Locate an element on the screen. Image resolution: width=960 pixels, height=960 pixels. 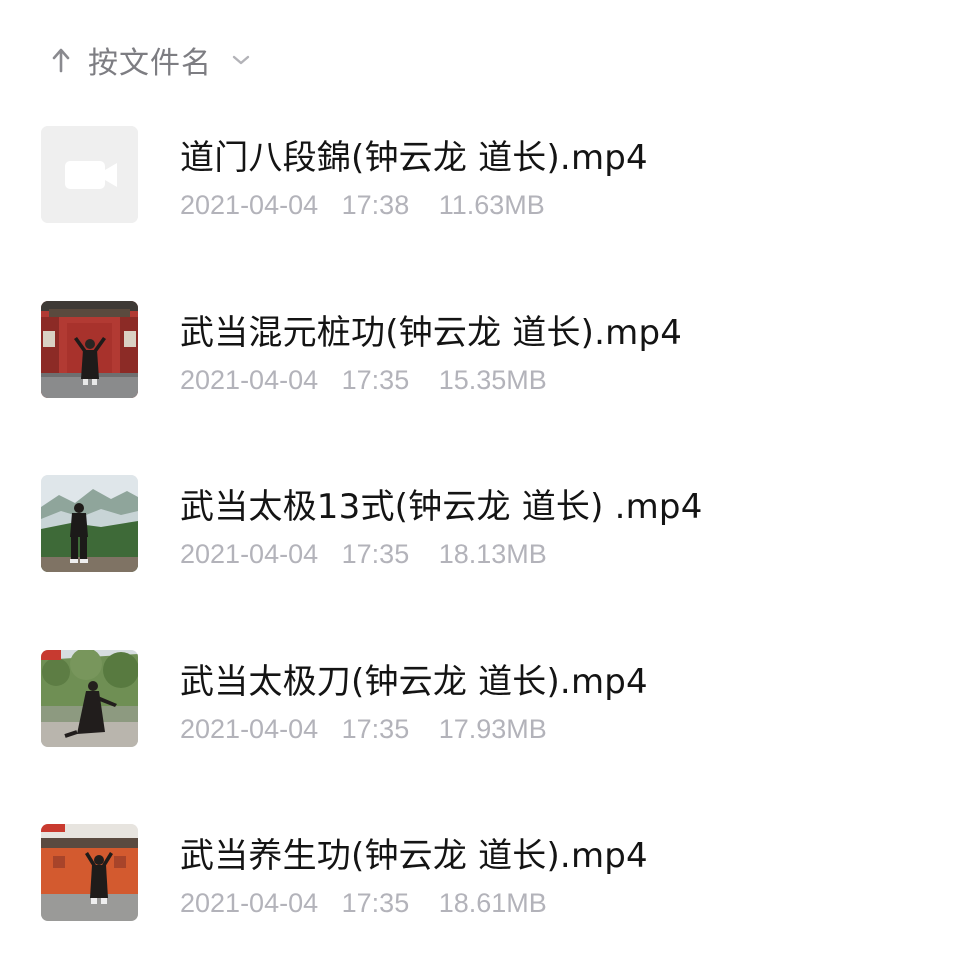
red-wall-thumbnail is located at coordinates (89, 872).